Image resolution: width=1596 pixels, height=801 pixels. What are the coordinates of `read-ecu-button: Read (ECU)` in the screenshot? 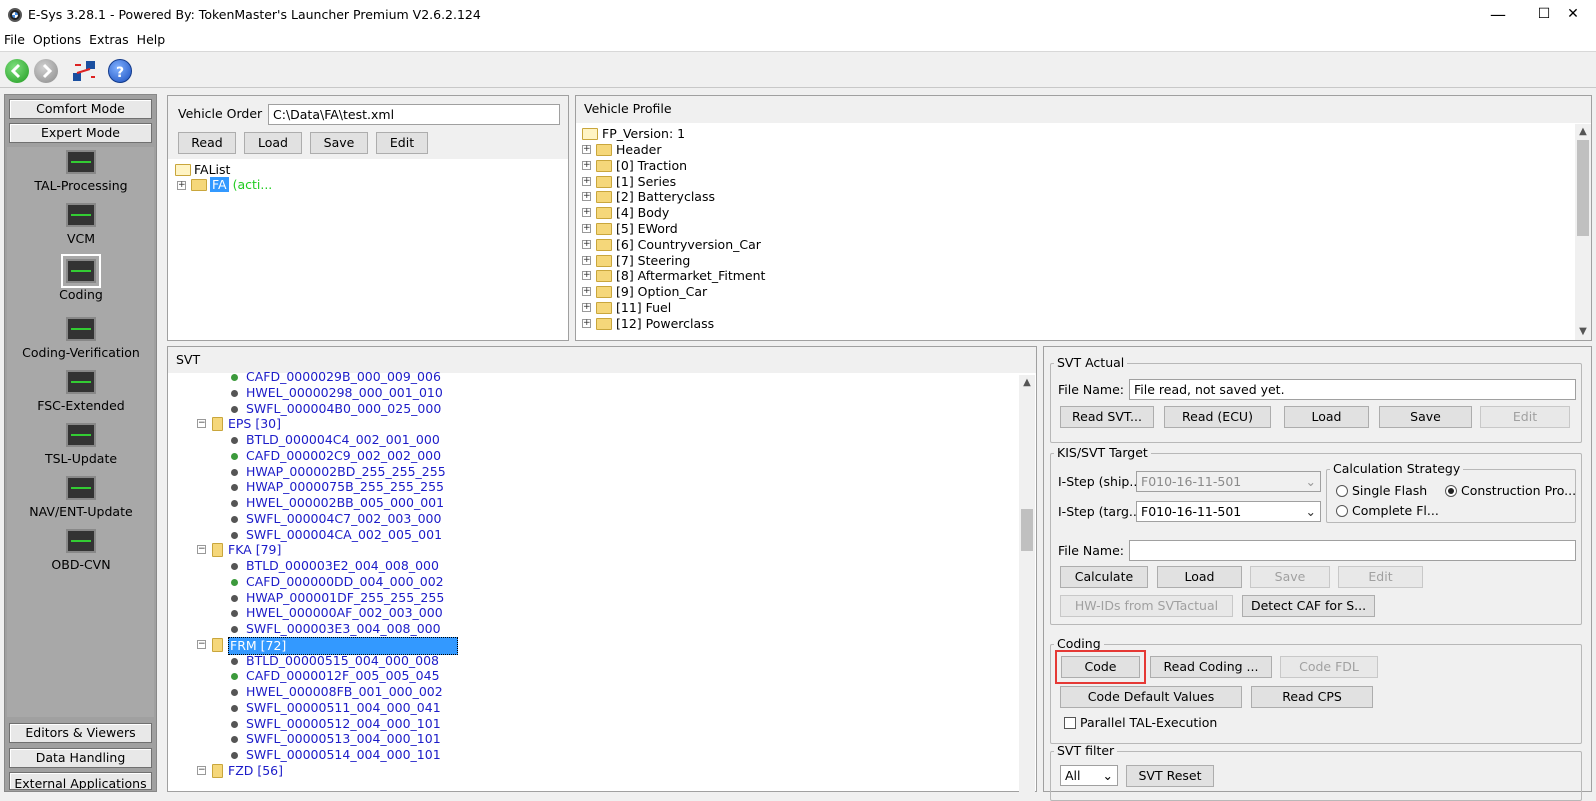 It's located at (1217, 417).